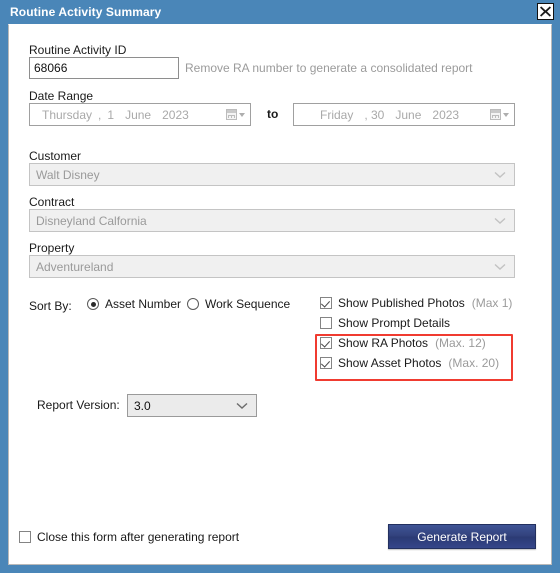 Image resolution: width=560 pixels, height=573 pixels. What do you see at coordinates (91, 220) in the screenshot?
I see `contract-value: Disneyland Calfornia` at bounding box center [91, 220].